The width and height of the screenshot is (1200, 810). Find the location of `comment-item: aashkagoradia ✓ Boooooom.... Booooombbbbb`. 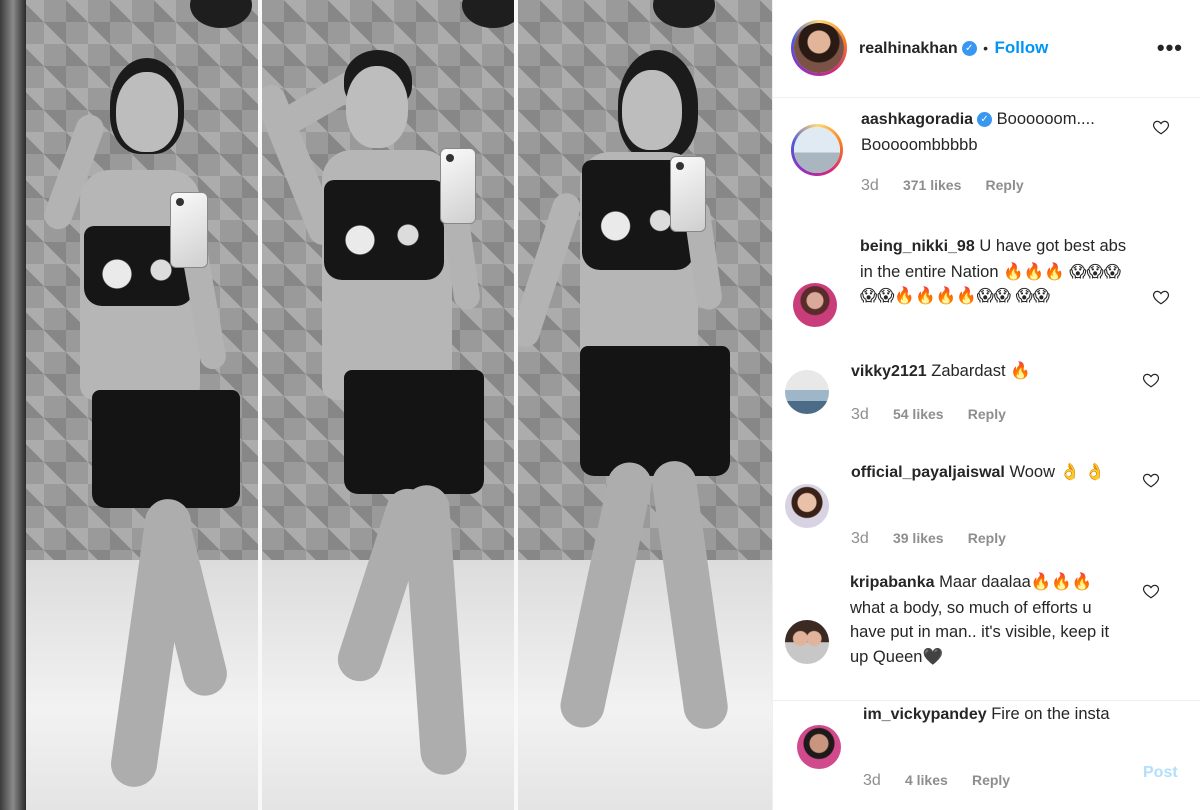

comment-item: aashkagoradia ✓ Boooooom.... Booooombbbbb is located at coordinates (996, 132).